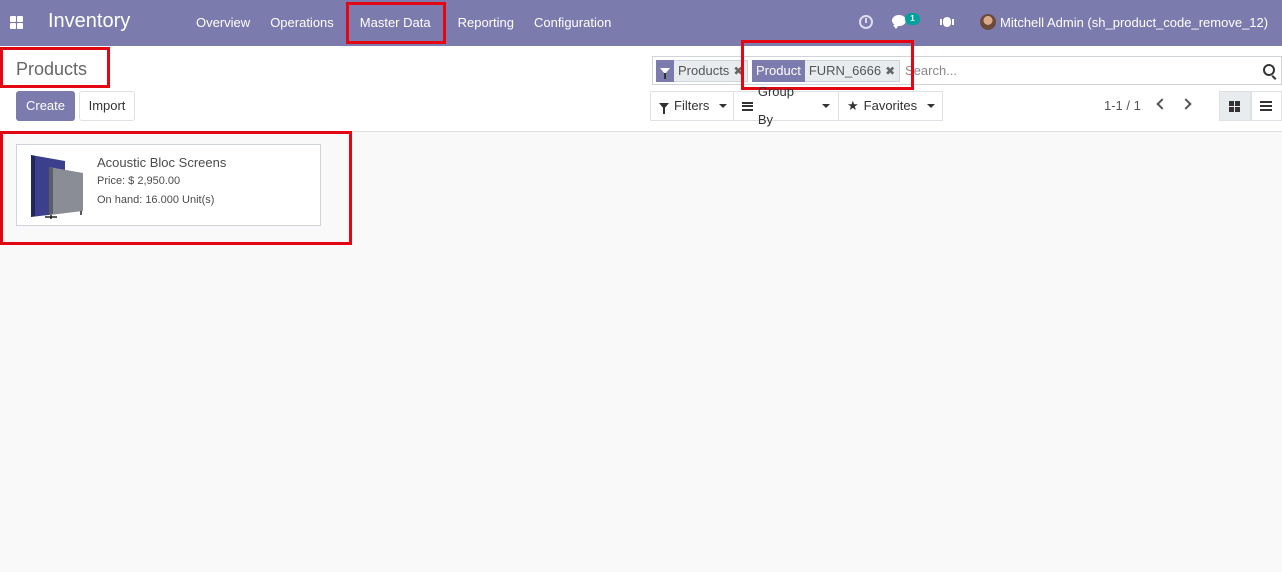 Image resolution: width=1282 pixels, height=572 pixels. What do you see at coordinates (665, 73) in the screenshot?
I see `filter-funnel-icon` at bounding box center [665, 73].